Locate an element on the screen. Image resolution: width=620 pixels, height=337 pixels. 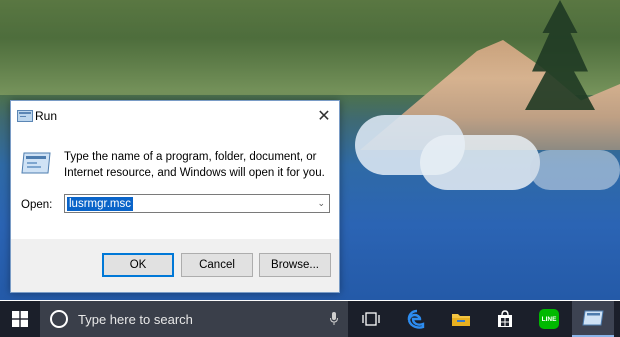
file-explorer-icon is located at coordinates (461, 320).